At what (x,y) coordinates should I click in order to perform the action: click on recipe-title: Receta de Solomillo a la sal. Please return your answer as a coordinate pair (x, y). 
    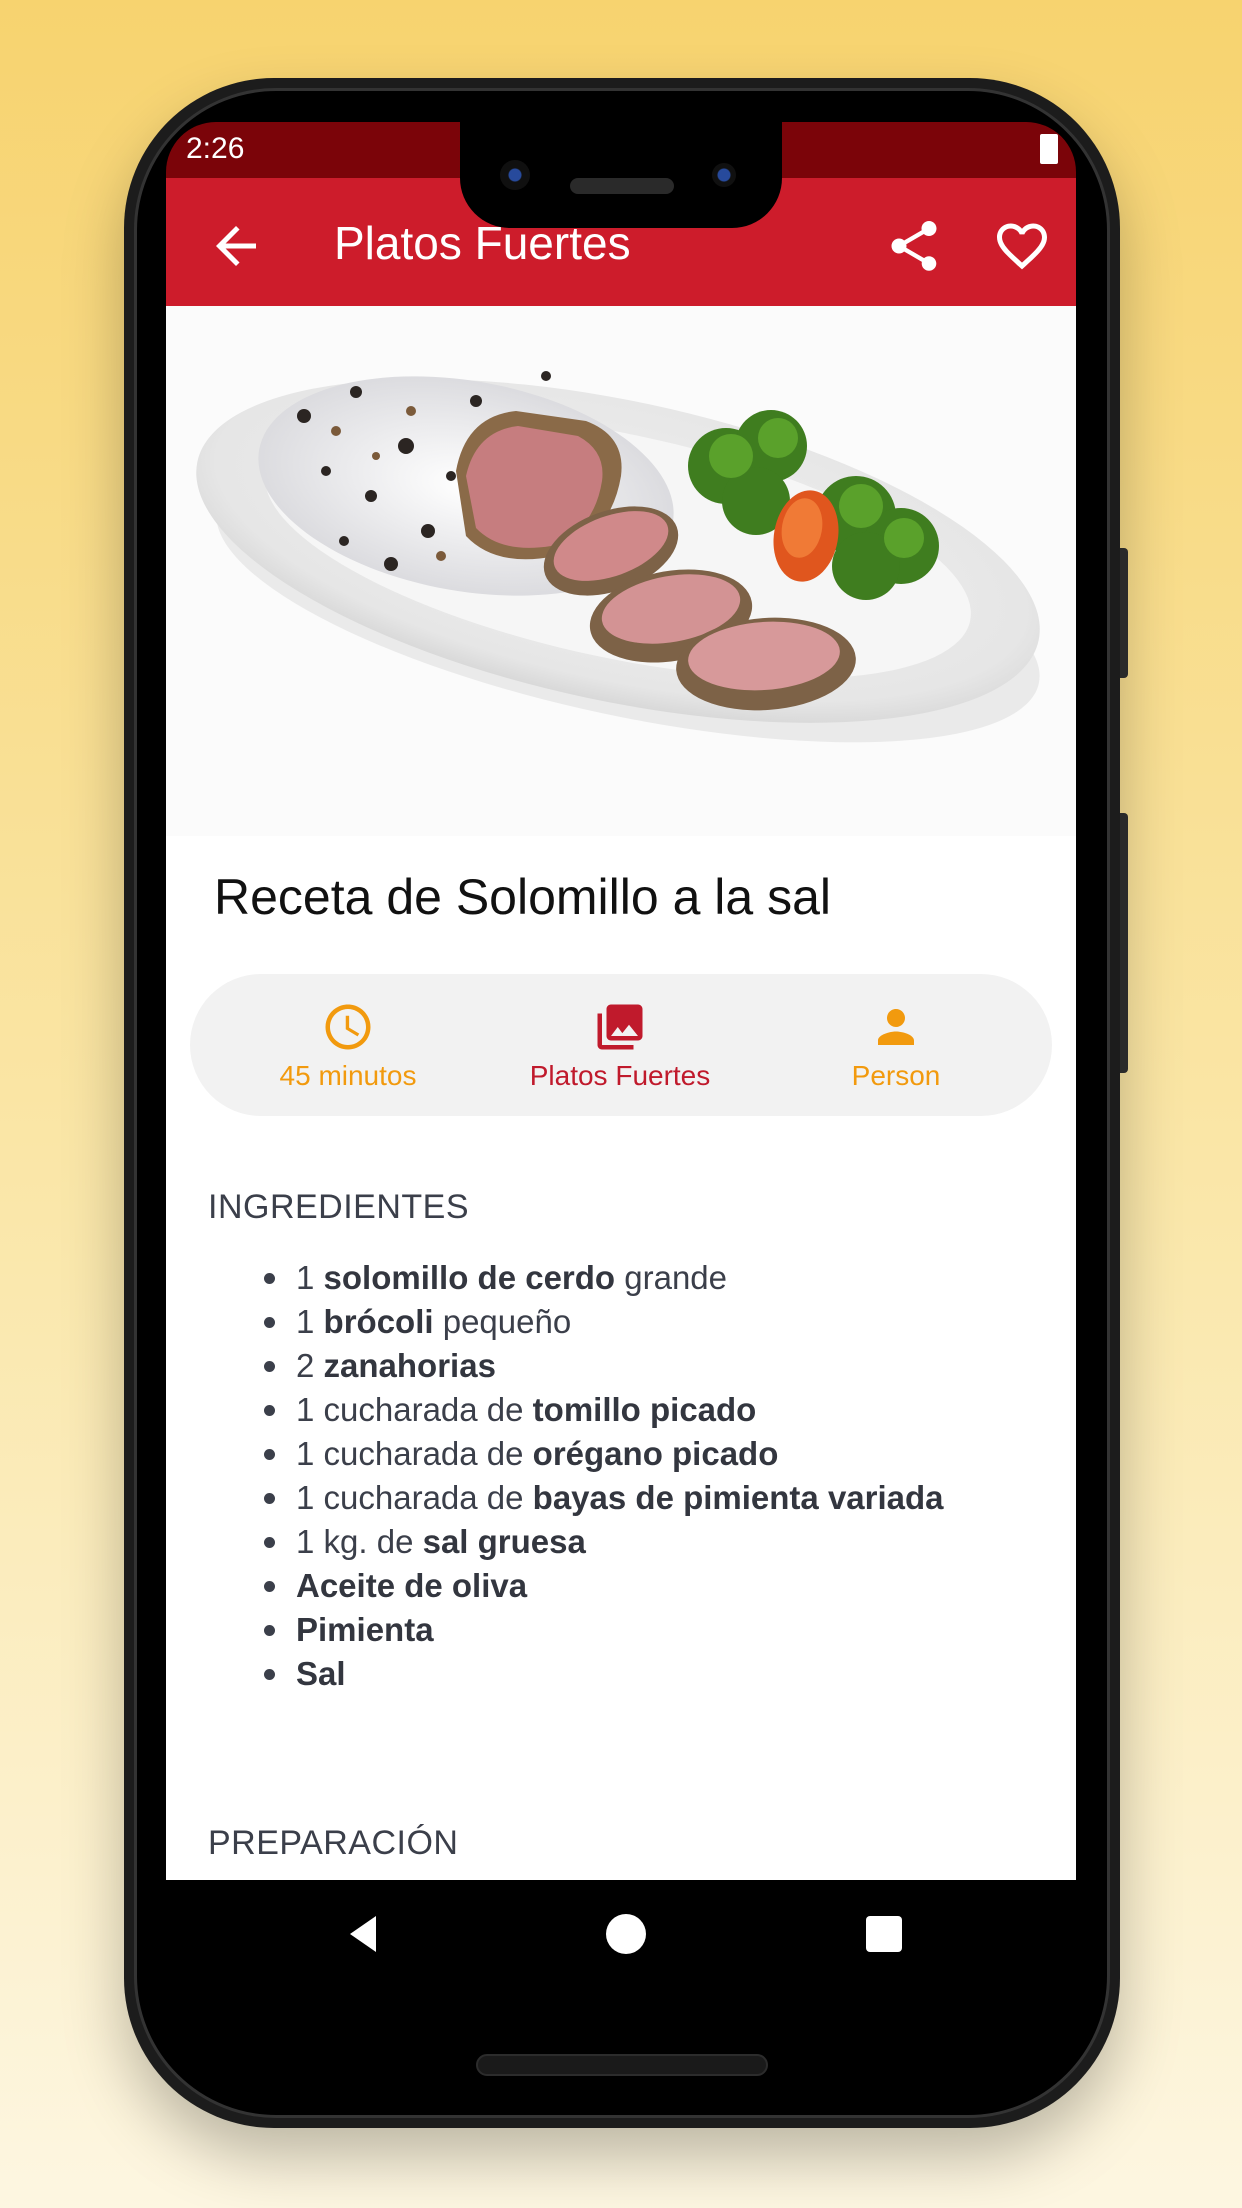
    Looking at the image, I should click on (522, 897).